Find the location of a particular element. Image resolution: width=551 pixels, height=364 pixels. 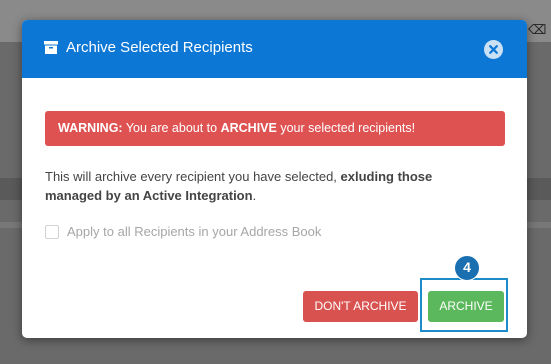

step-badge: 4 is located at coordinates (467, 268).